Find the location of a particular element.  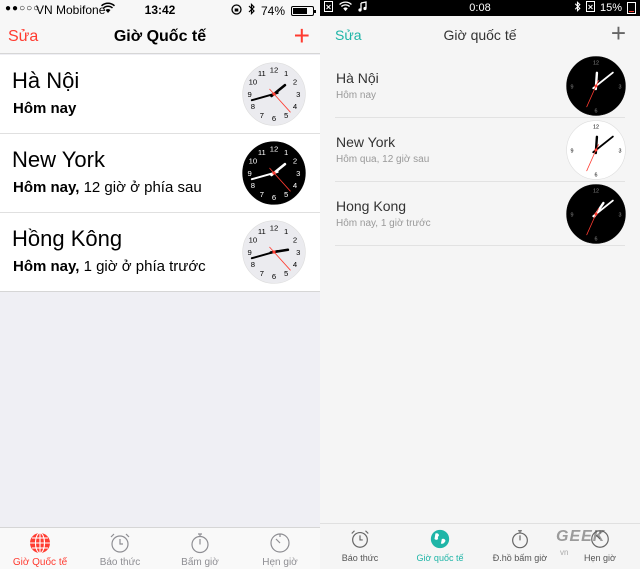

android-status-bar: 0:08 15% is located at coordinates (480, 8).